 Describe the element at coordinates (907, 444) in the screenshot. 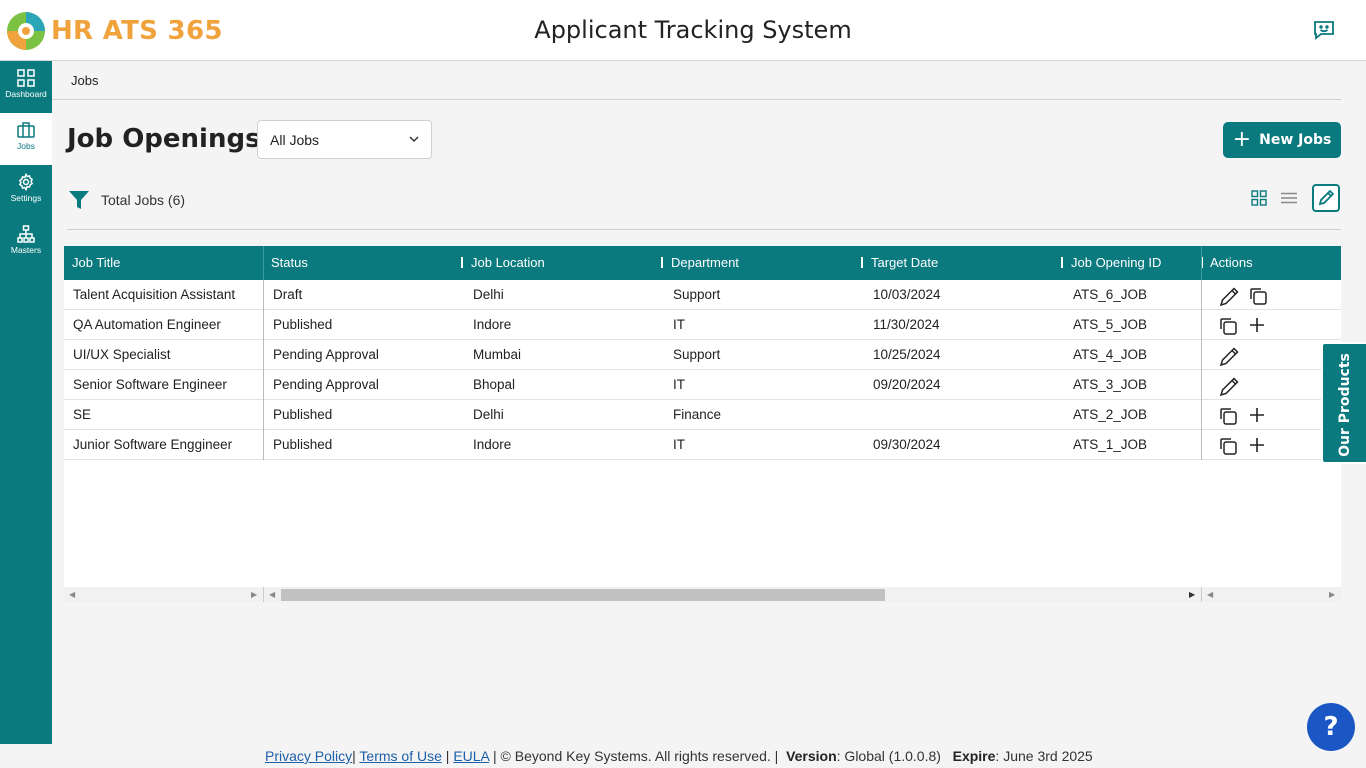

I see `cell-target-date: 09/30/2024` at that location.